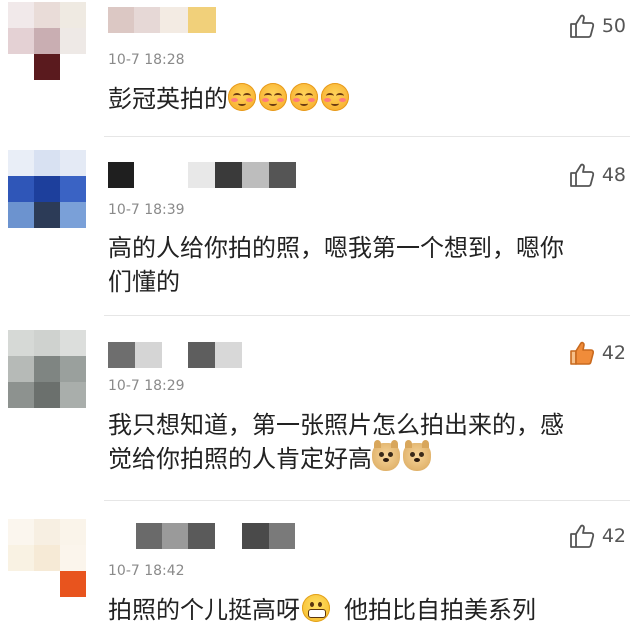 The width and height of the screenshot is (640, 636). I want to click on like-button-active: 42, so click(597, 353).